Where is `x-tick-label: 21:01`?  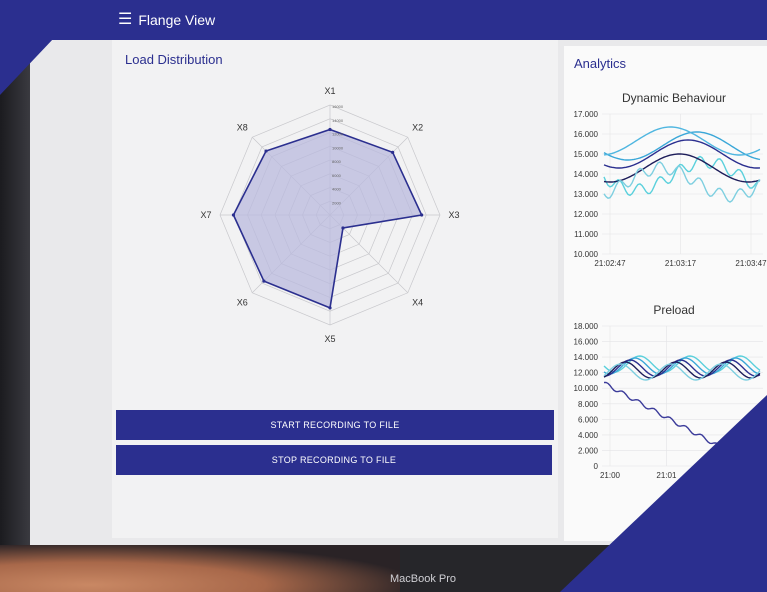
x-tick-label: 21:01 is located at coordinates (666, 475).